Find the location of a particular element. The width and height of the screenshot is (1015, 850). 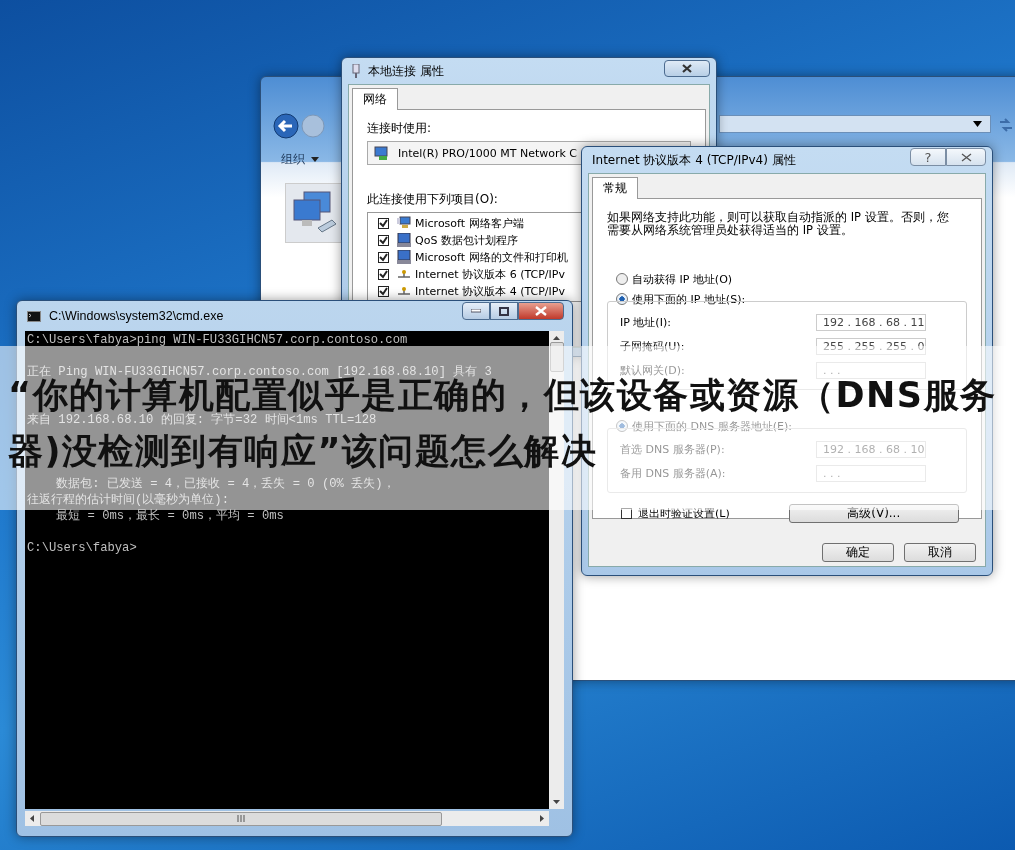

field-label: 默认网关(D): is located at coordinates (652, 370).